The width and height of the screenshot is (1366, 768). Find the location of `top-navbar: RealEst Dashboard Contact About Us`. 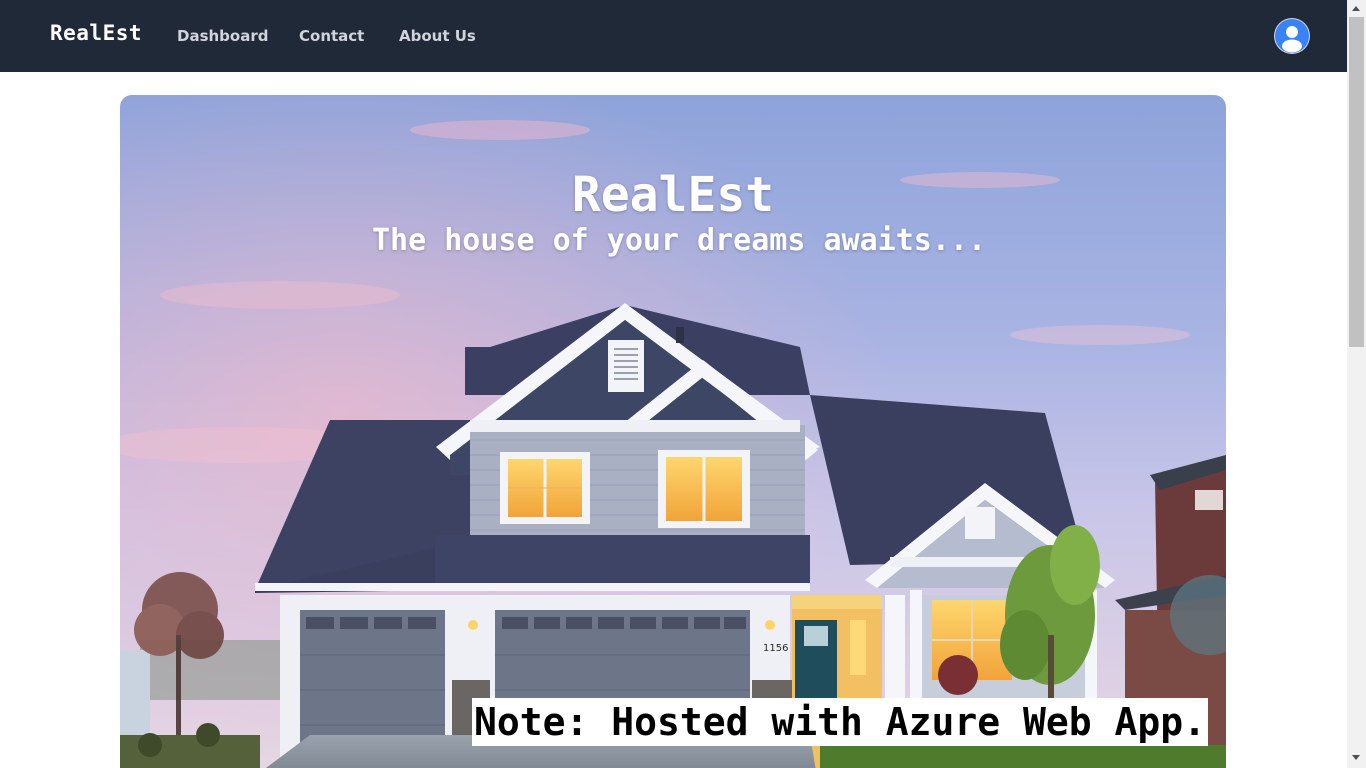

top-navbar: RealEst Dashboard Contact About Us is located at coordinates (673, 36).